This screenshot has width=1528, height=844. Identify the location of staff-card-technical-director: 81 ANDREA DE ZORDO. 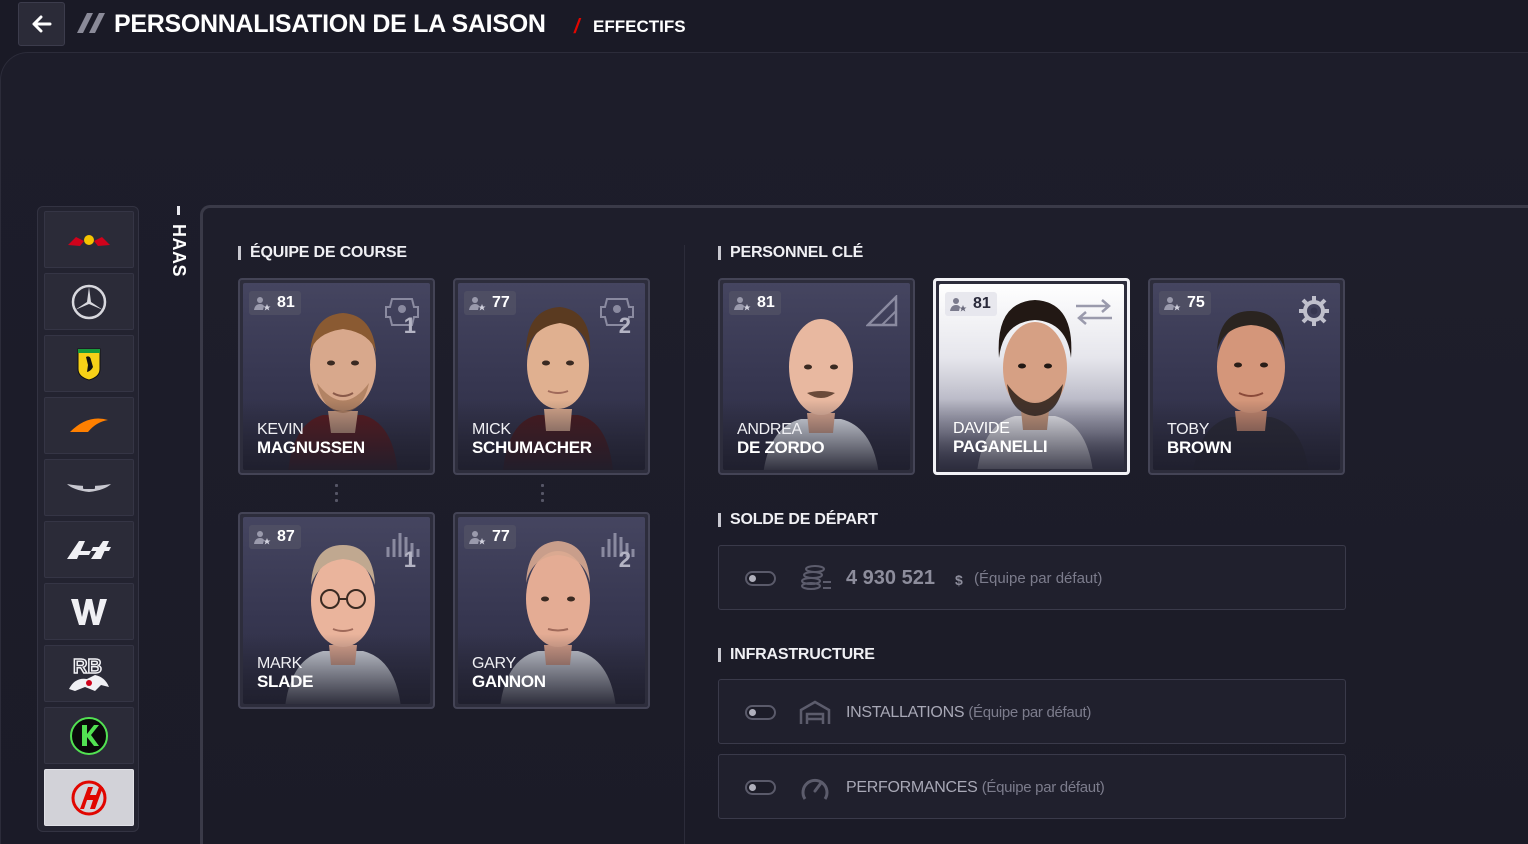
(816, 376).